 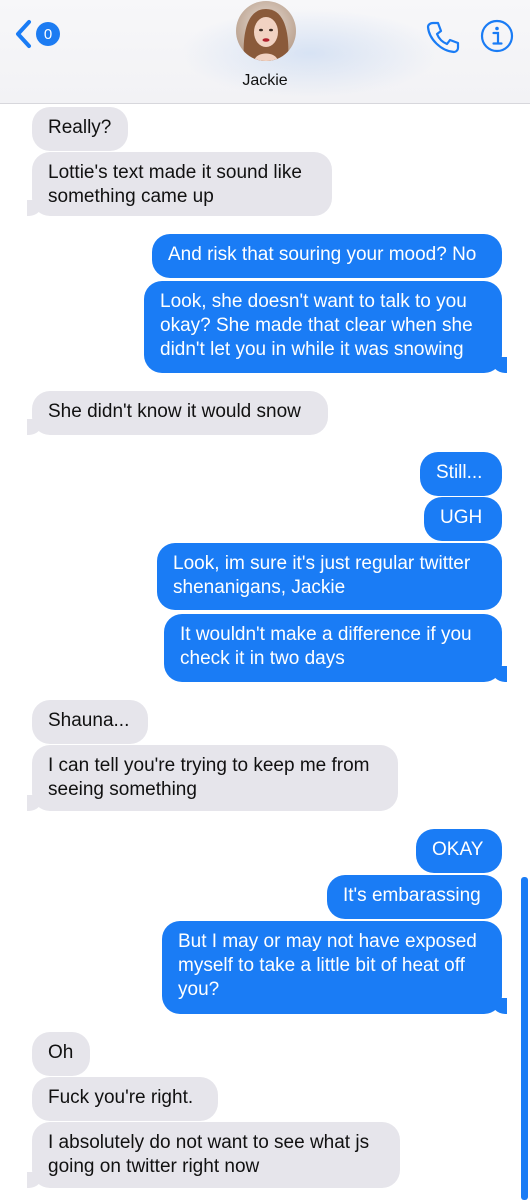 I want to click on message-bubble: Fuck you're right., so click(x=125, y=1099).